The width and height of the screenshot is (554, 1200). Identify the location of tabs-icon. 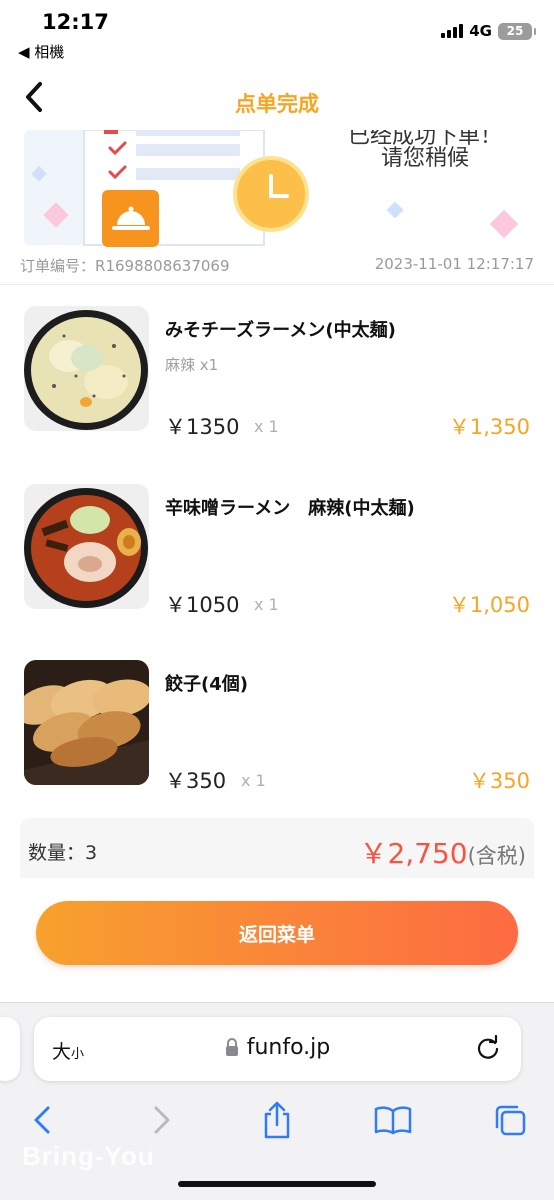
(510, 1120).